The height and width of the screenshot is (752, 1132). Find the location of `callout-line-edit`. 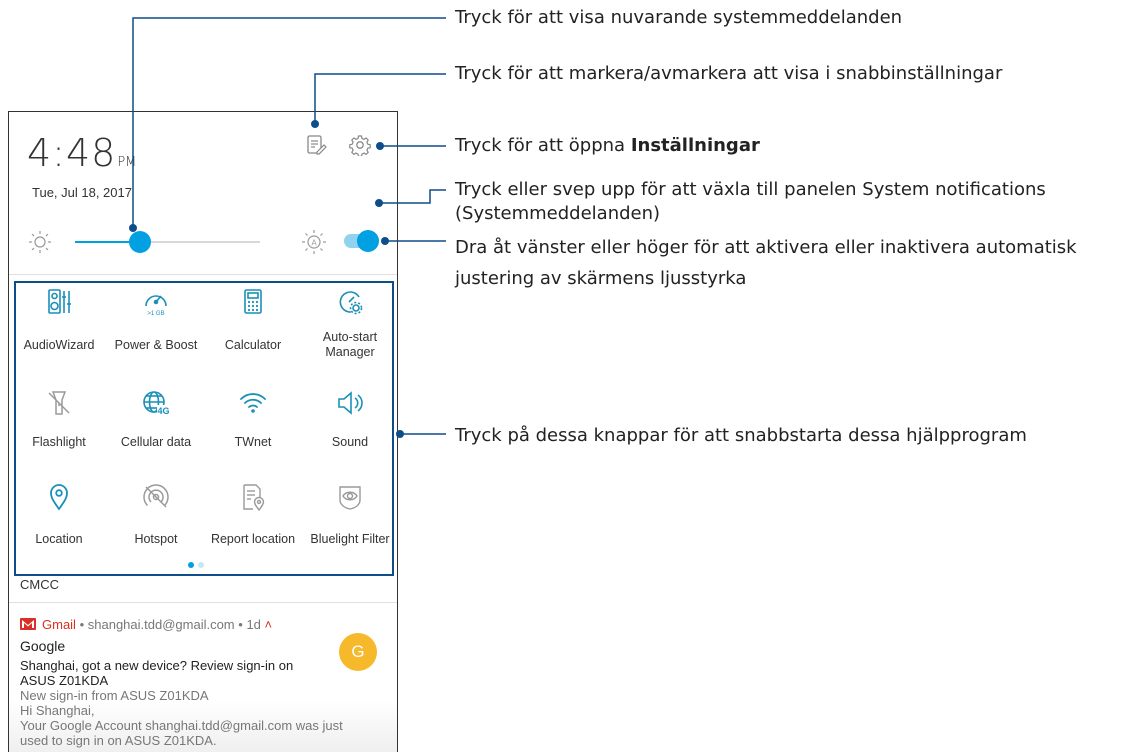

callout-line-edit is located at coordinates (380, 98).